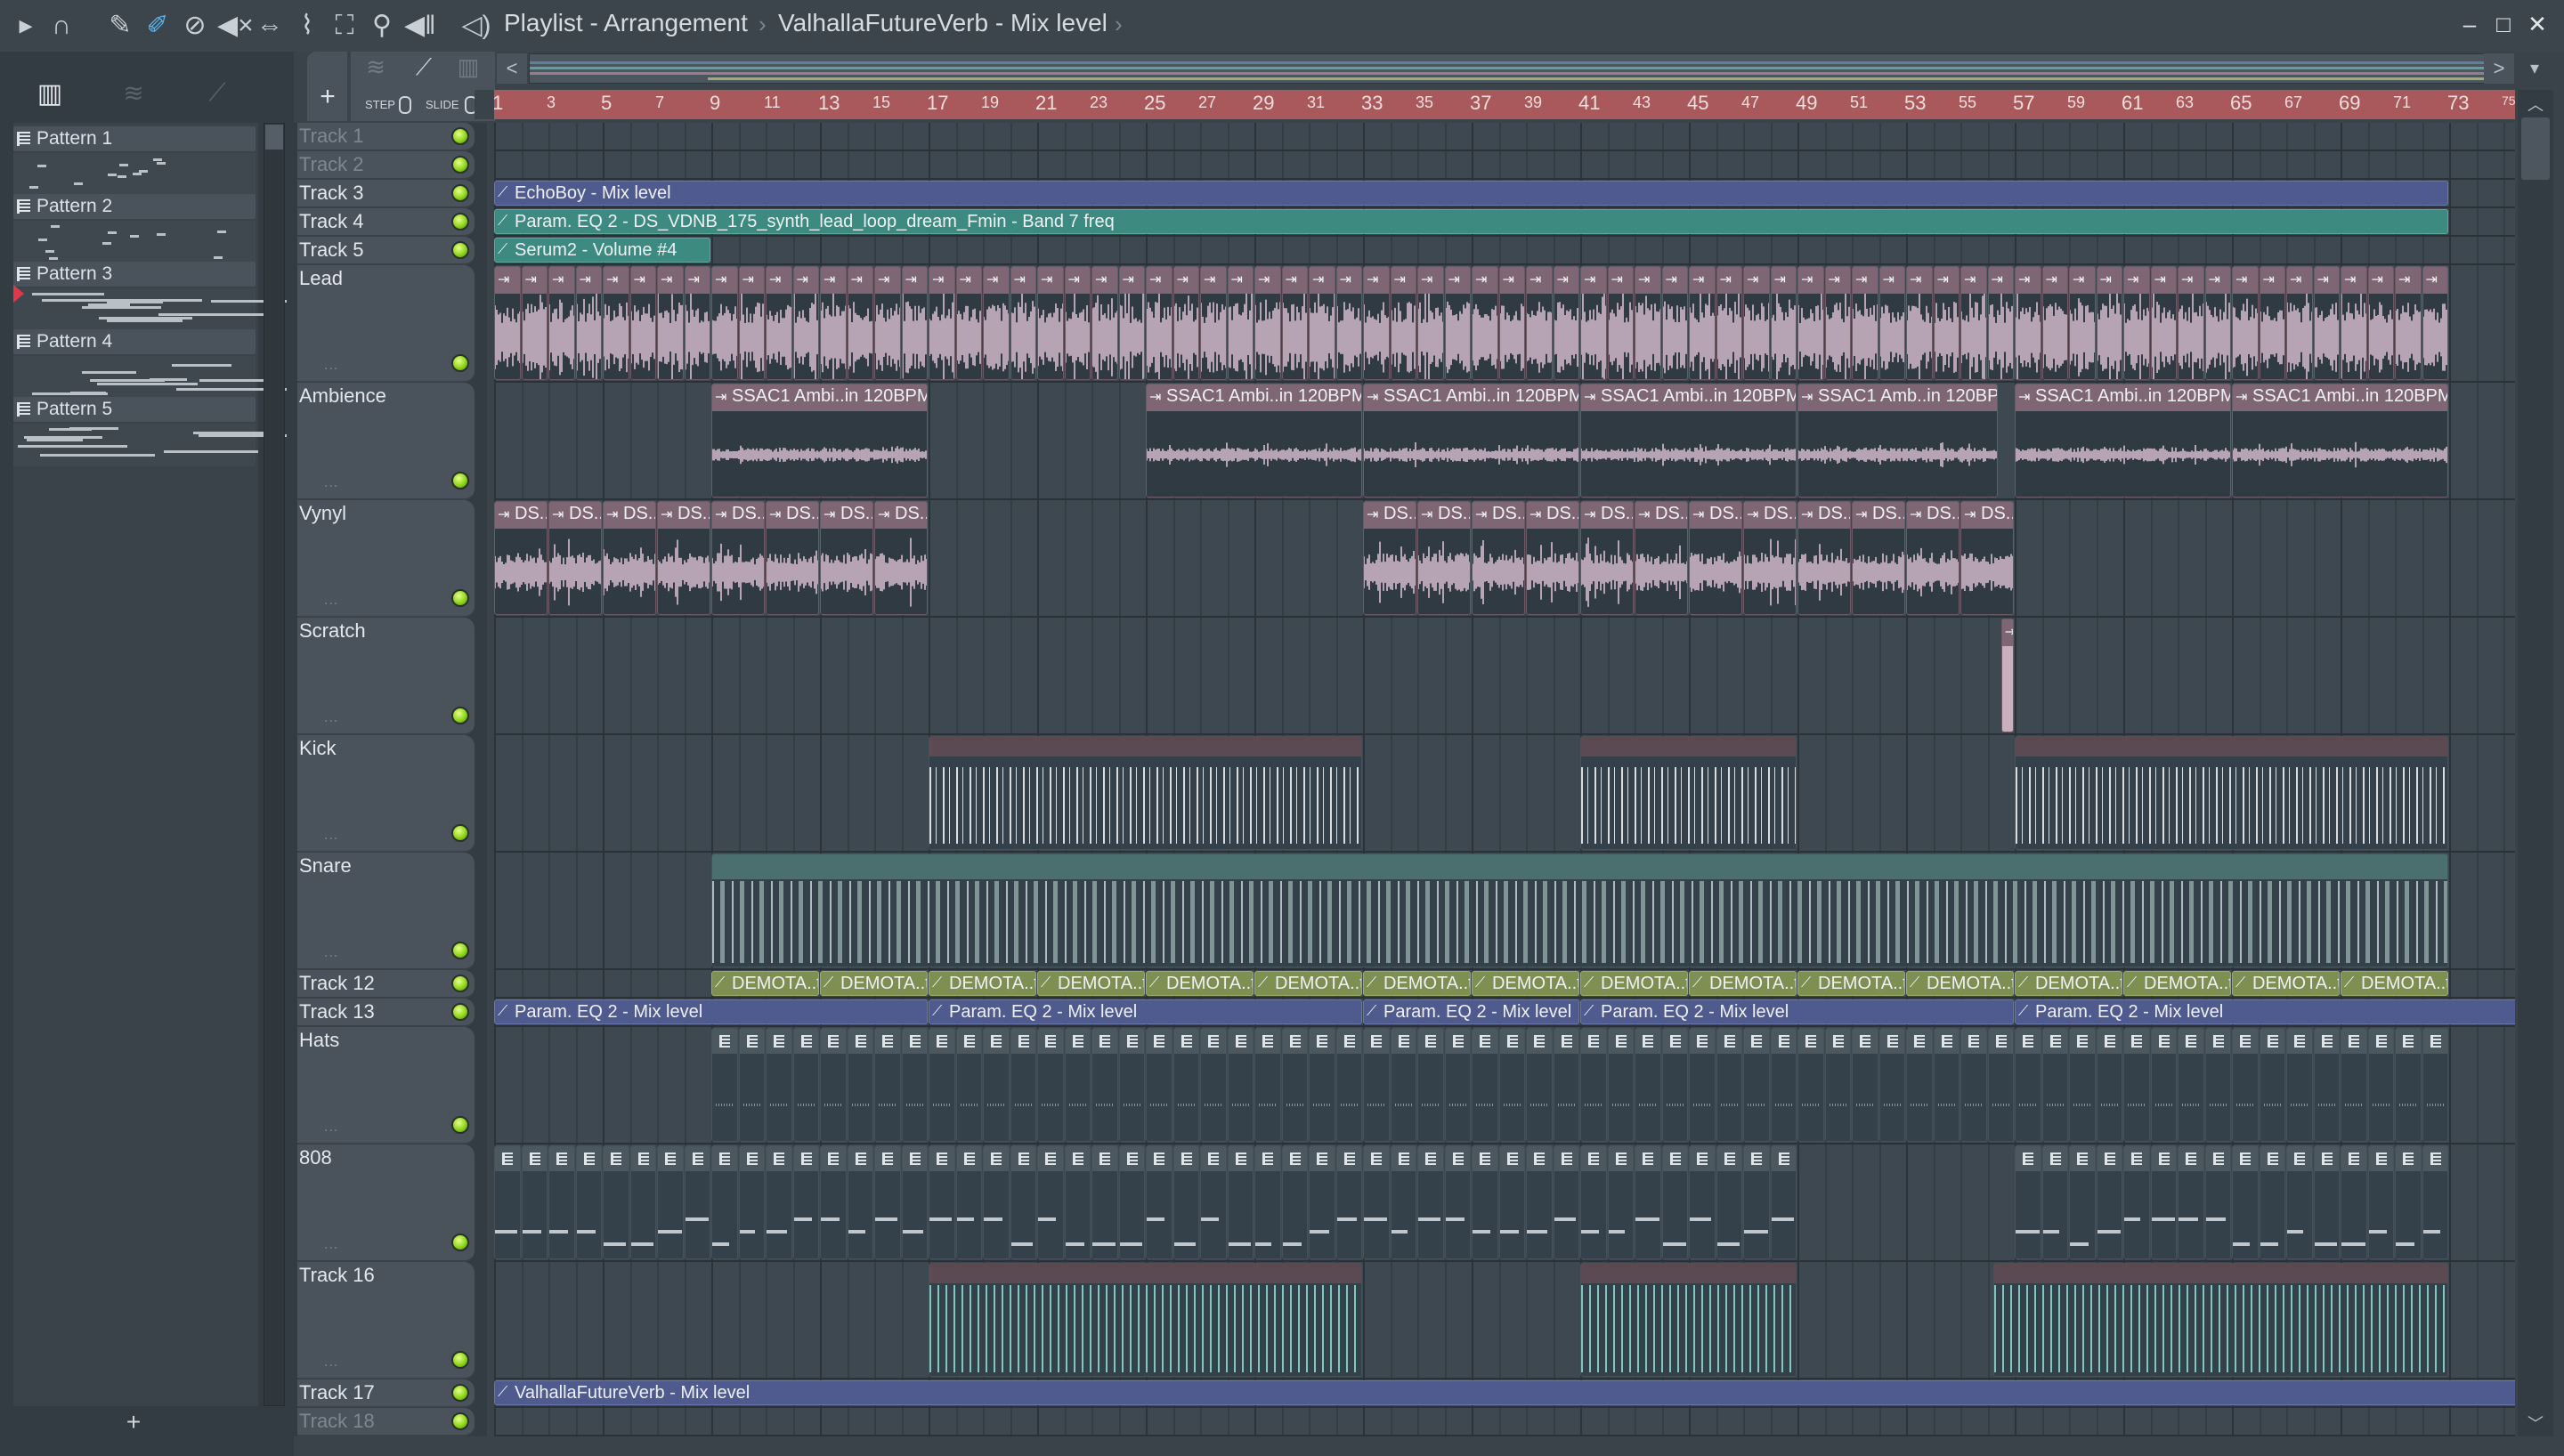  Describe the element at coordinates (2534, 68) in the screenshot. I see `overview-menu-button: ▾` at that location.